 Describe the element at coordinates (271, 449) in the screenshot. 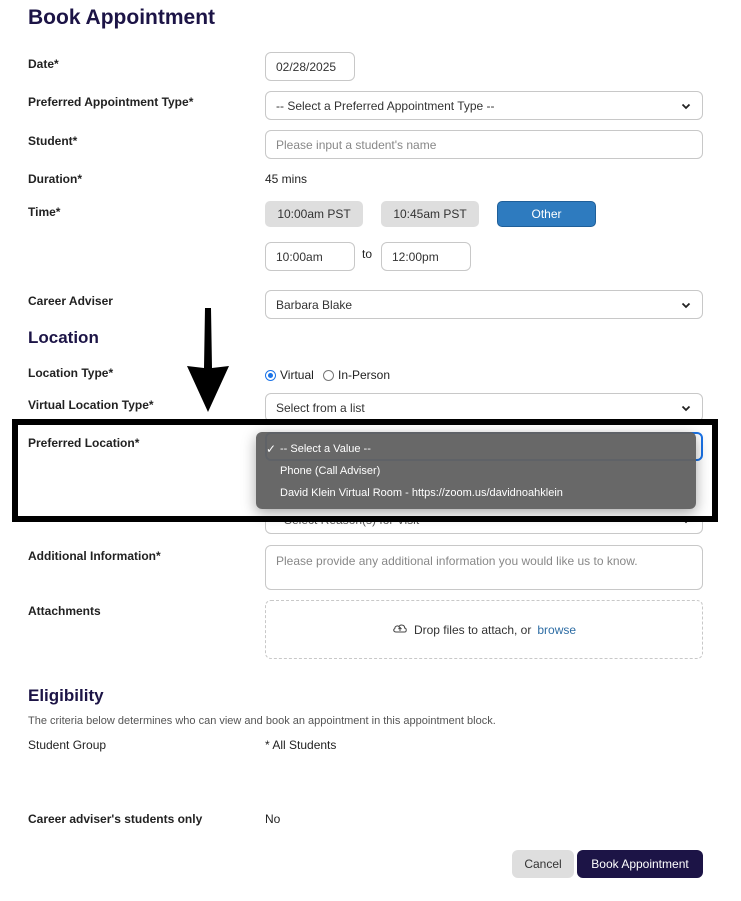

I see `checkmark-icon: ✓` at that location.